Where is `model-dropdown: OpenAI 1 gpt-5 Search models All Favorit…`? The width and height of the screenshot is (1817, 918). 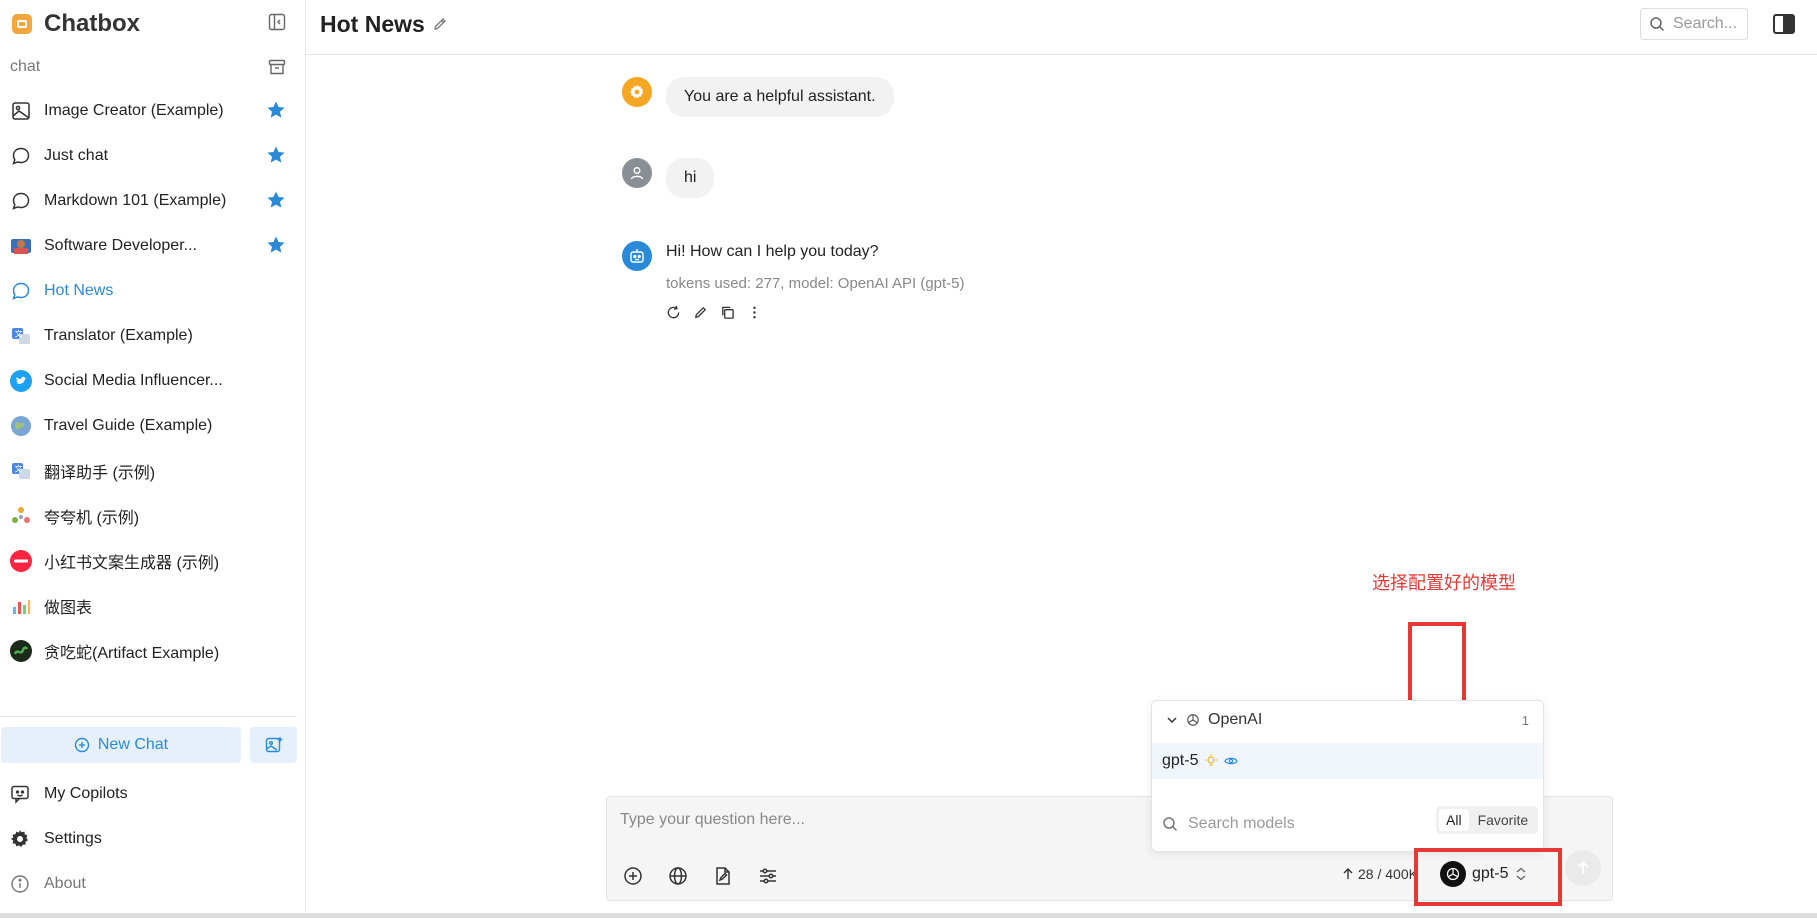 model-dropdown: OpenAI 1 gpt-5 Search models All Favorit… is located at coordinates (1347, 776).